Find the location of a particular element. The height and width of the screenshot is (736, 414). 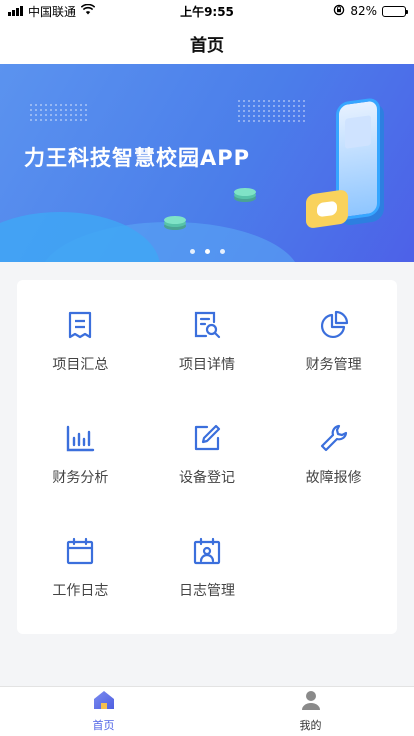

bar-chart-icon is located at coordinates (80, 438).